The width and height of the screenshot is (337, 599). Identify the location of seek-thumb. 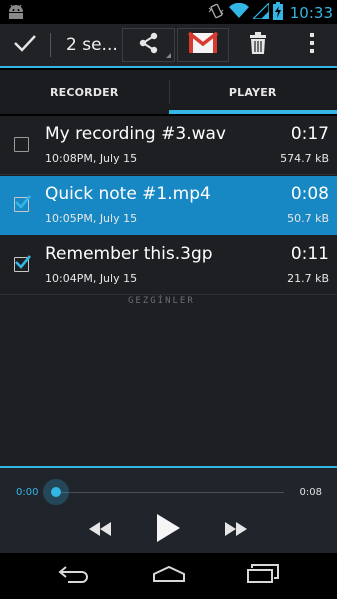
(56, 492).